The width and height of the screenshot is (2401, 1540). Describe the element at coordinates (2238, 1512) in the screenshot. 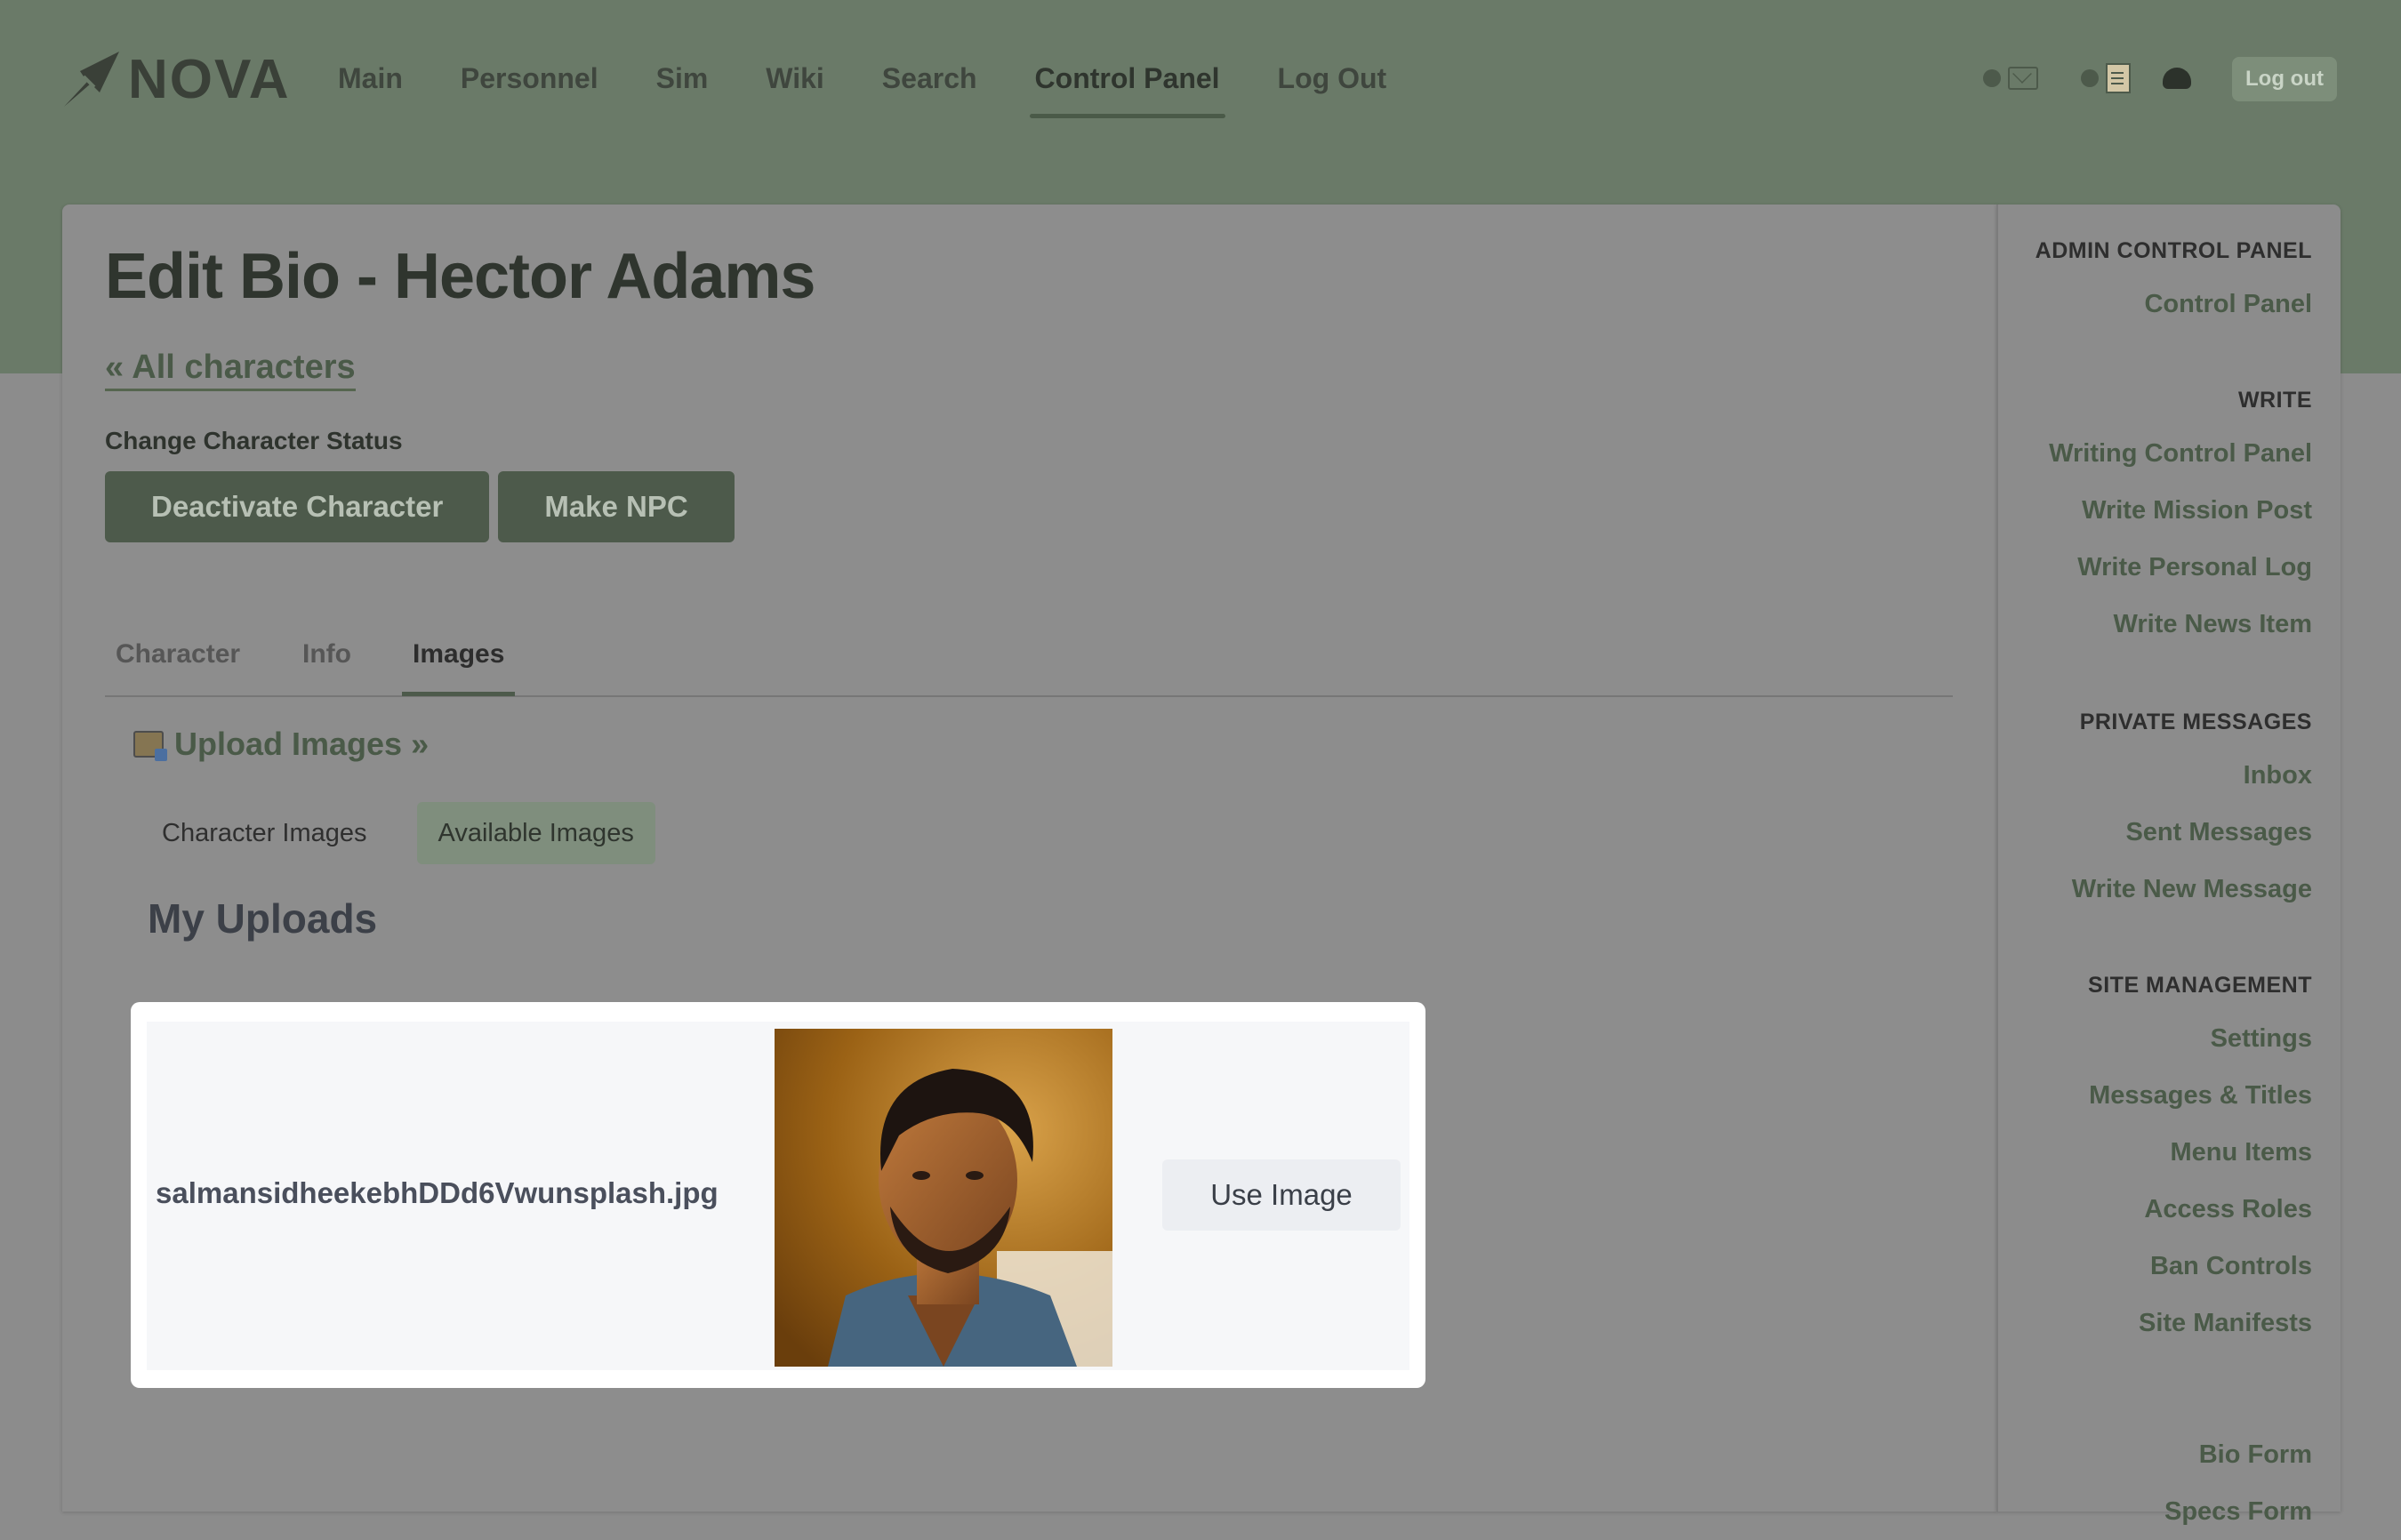

I see `sidebar-item-specs-form: Specs Form` at that location.